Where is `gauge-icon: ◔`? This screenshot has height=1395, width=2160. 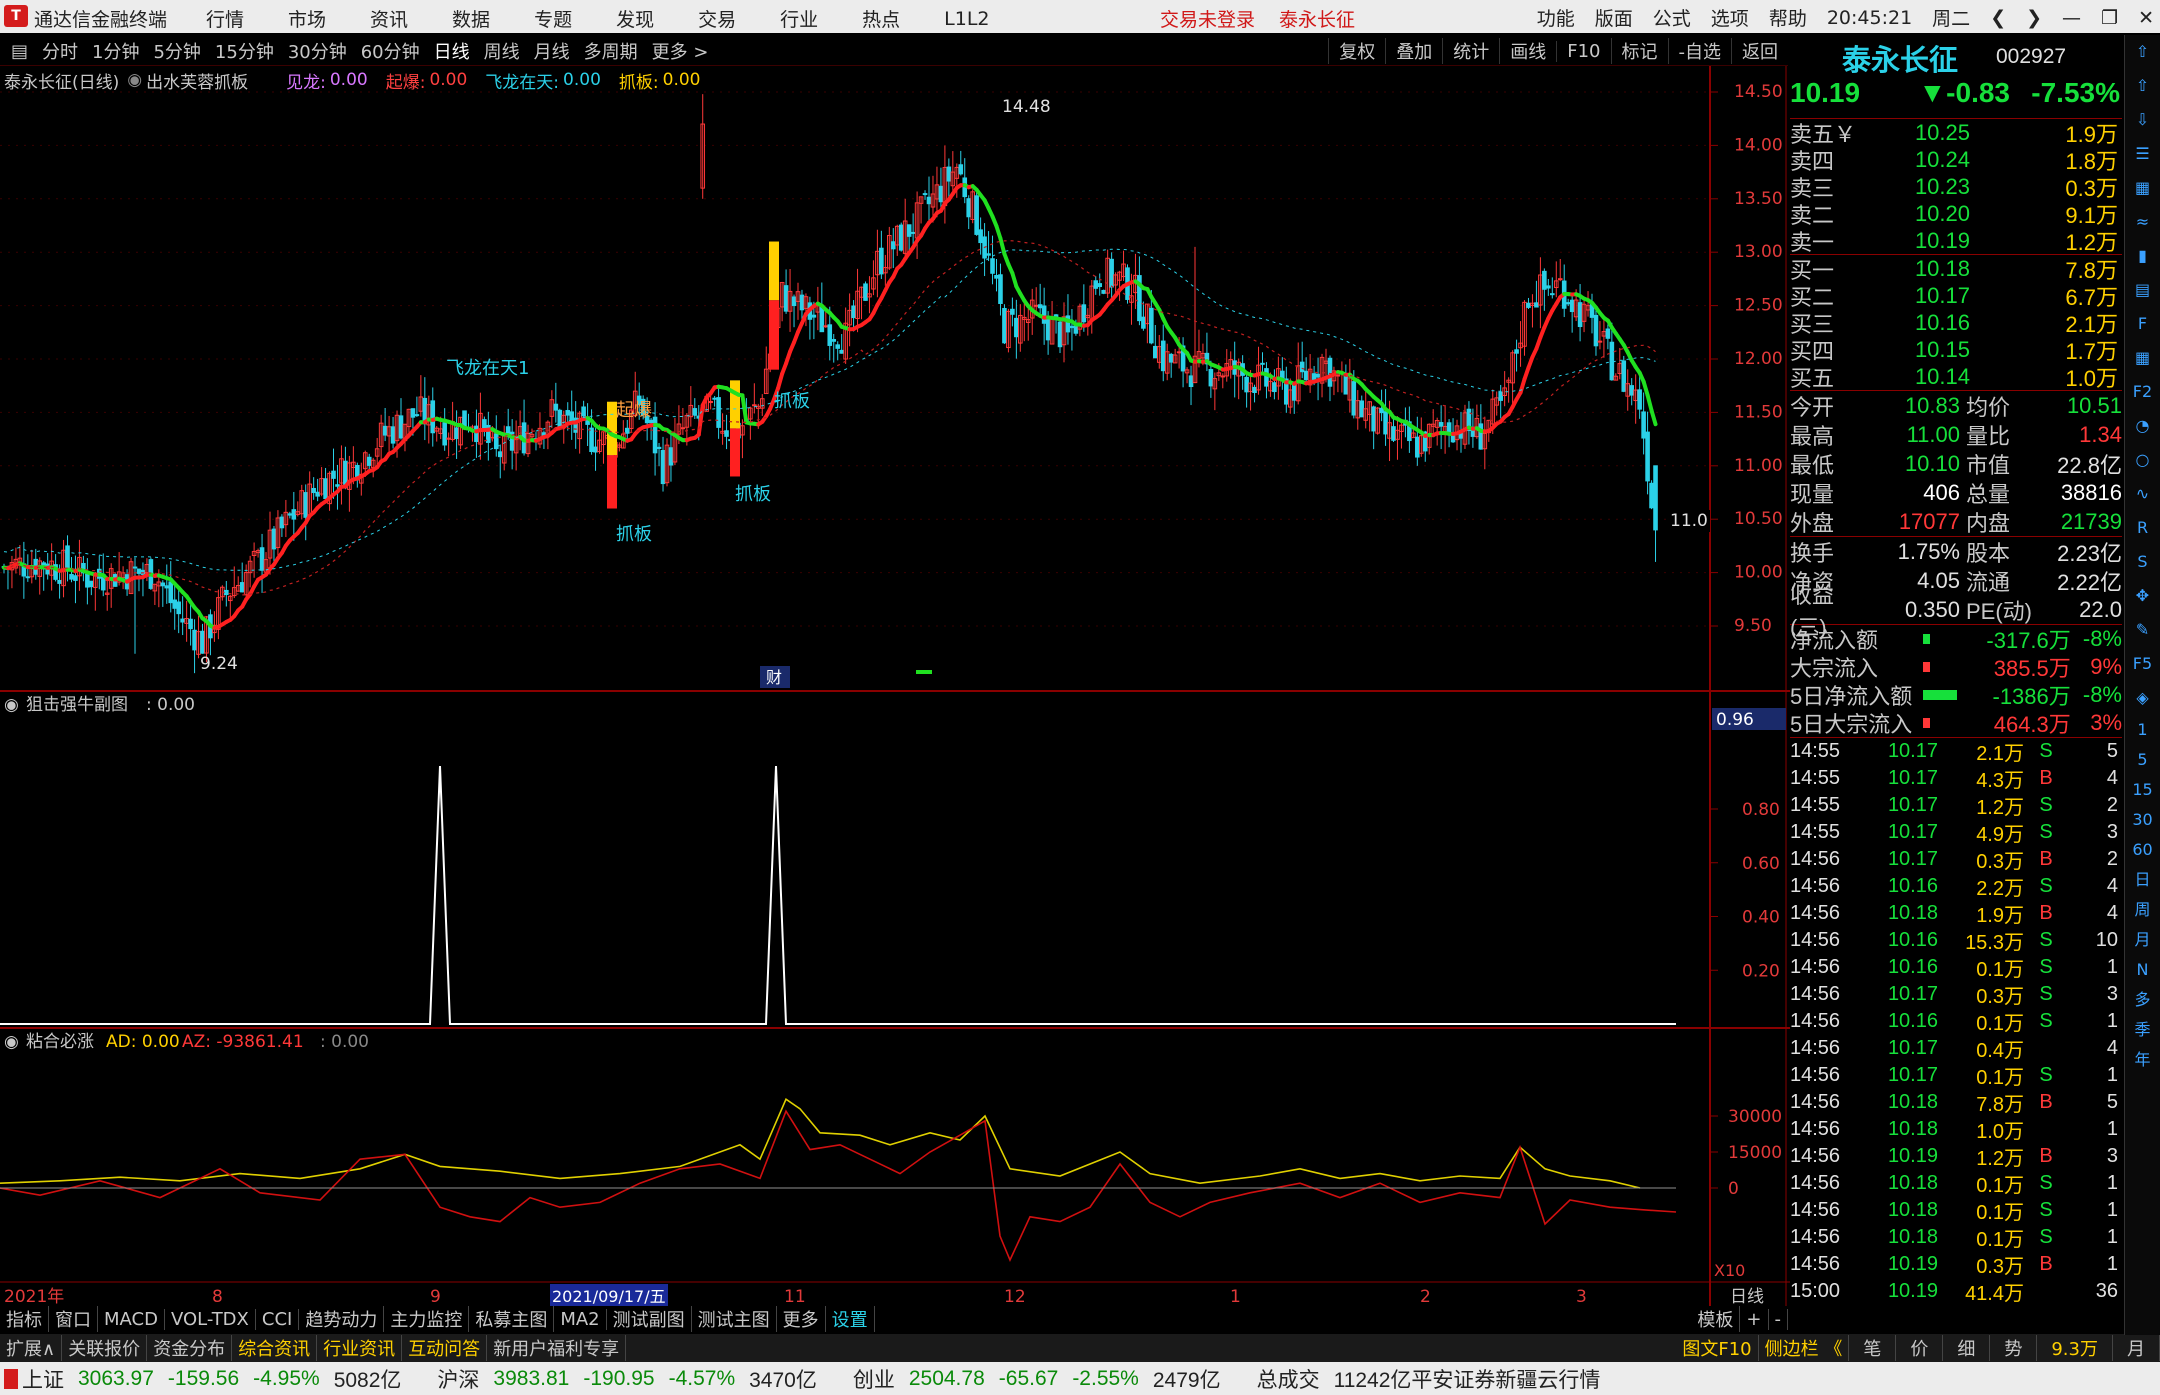 gauge-icon: ◔ is located at coordinates (2142, 426).